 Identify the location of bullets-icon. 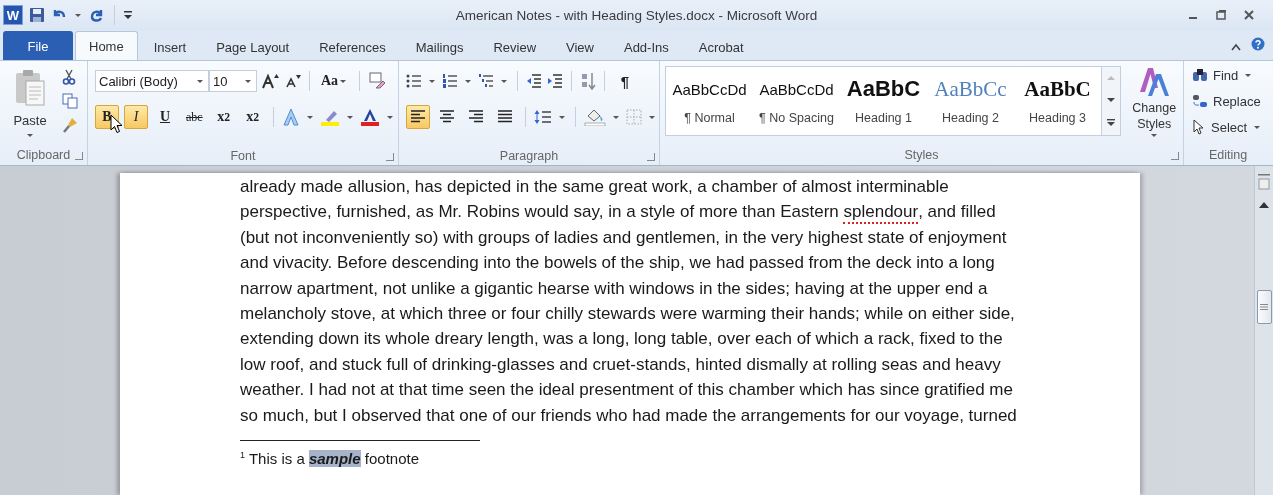
(414, 81).